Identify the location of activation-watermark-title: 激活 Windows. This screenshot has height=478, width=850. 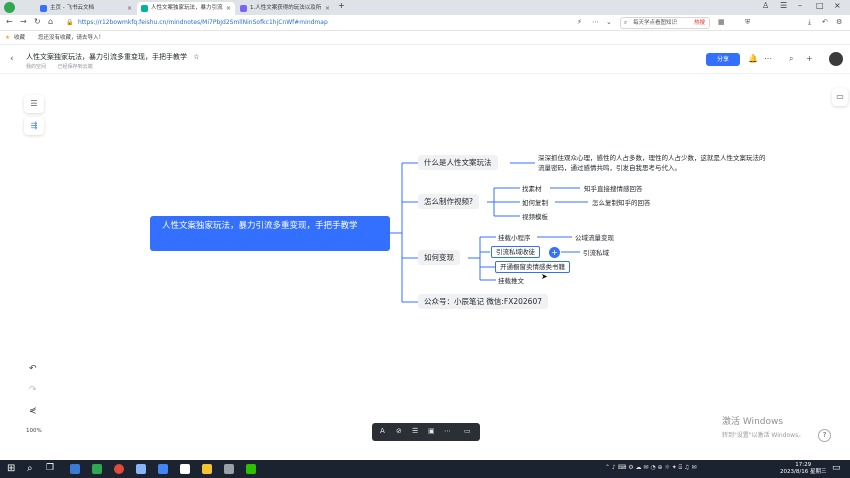
(753, 422).